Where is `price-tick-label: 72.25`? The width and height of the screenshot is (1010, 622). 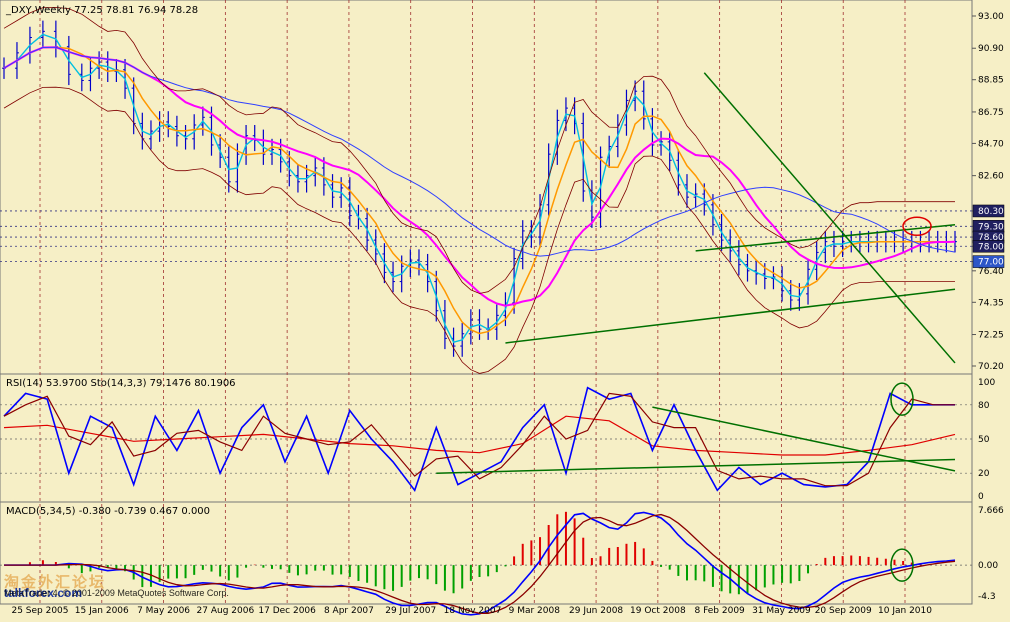 price-tick-label: 72.25 is located at coordinates (991, 336).